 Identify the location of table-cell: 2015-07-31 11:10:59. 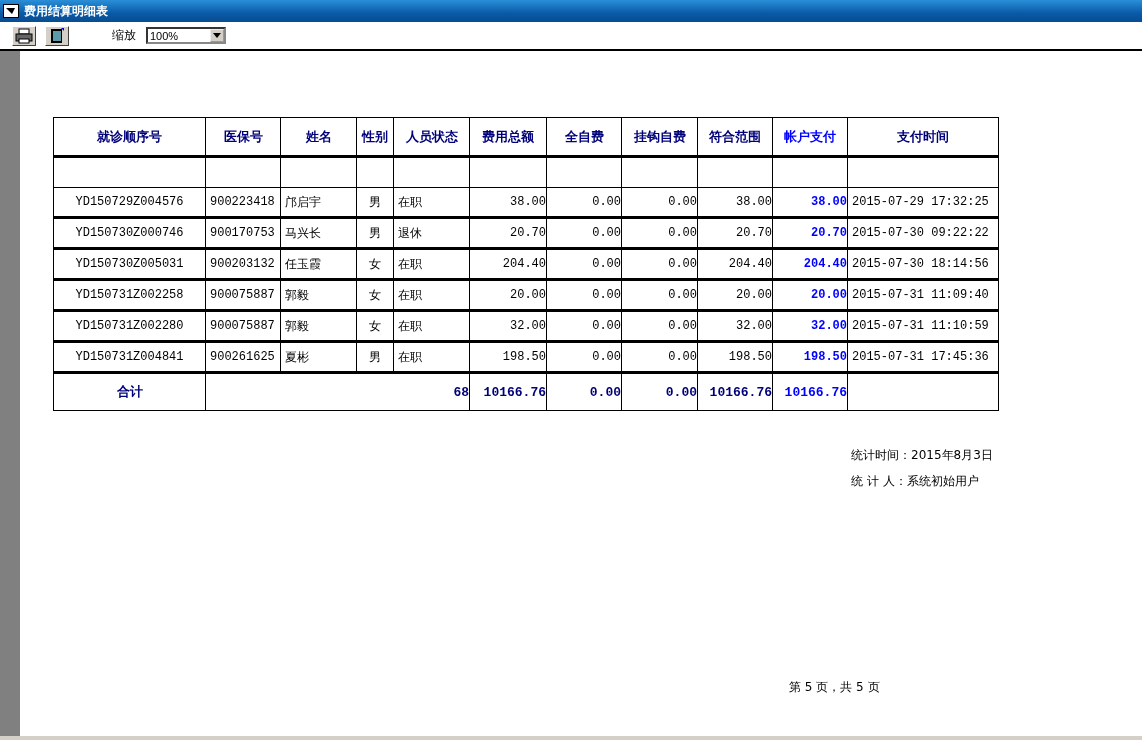
(923, 326).